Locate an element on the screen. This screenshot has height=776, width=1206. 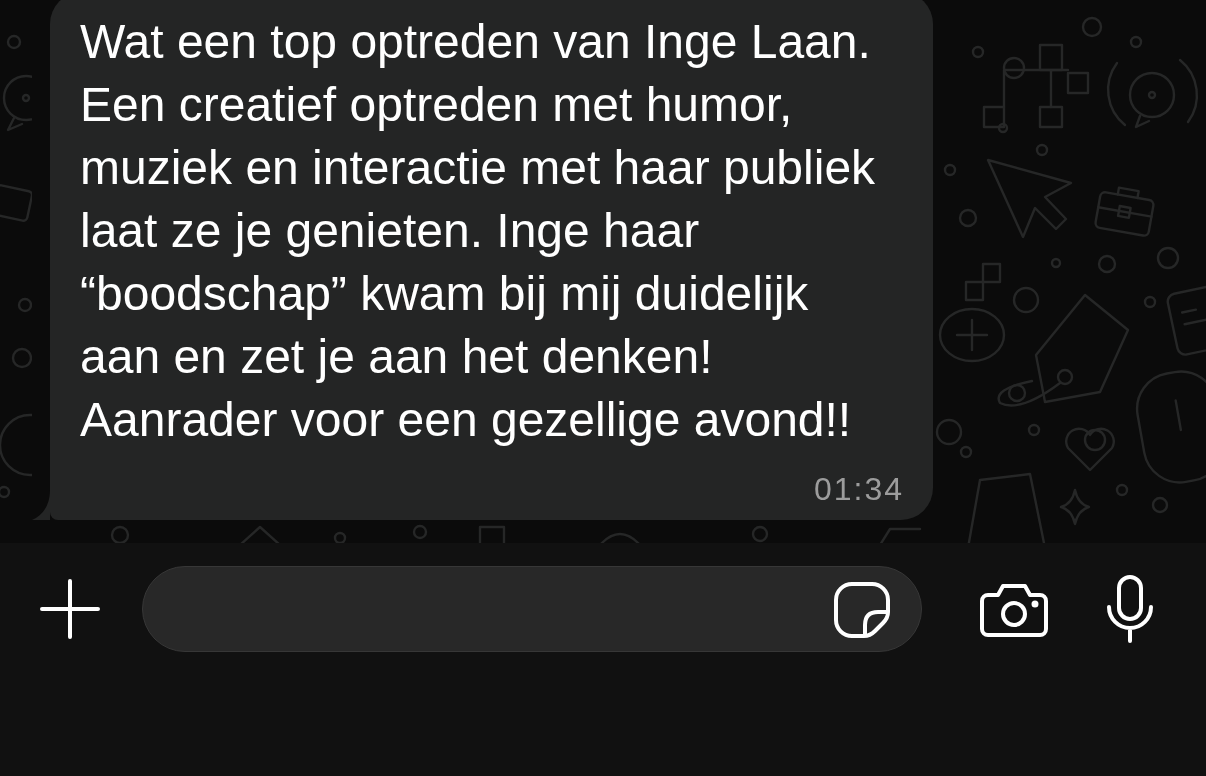
sticker-icon is located at coordinates (862, 610).